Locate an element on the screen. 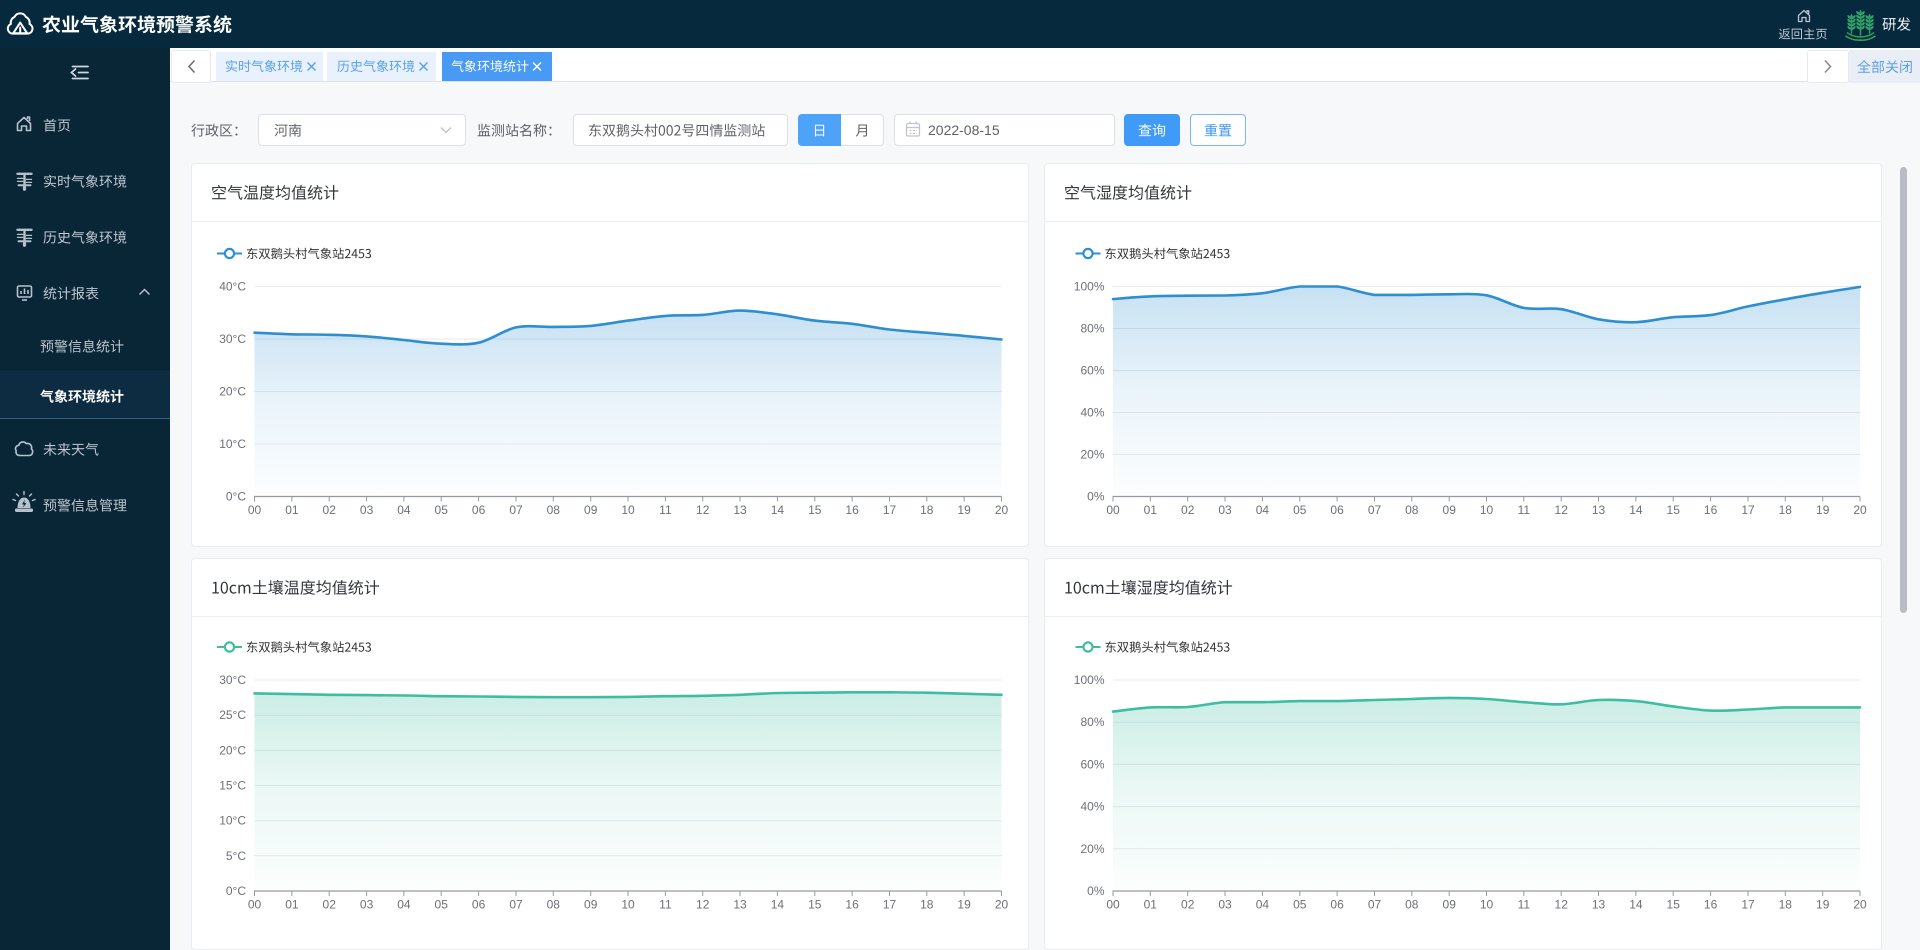  svg-text: 5°C is located at coordinates (236, 856).